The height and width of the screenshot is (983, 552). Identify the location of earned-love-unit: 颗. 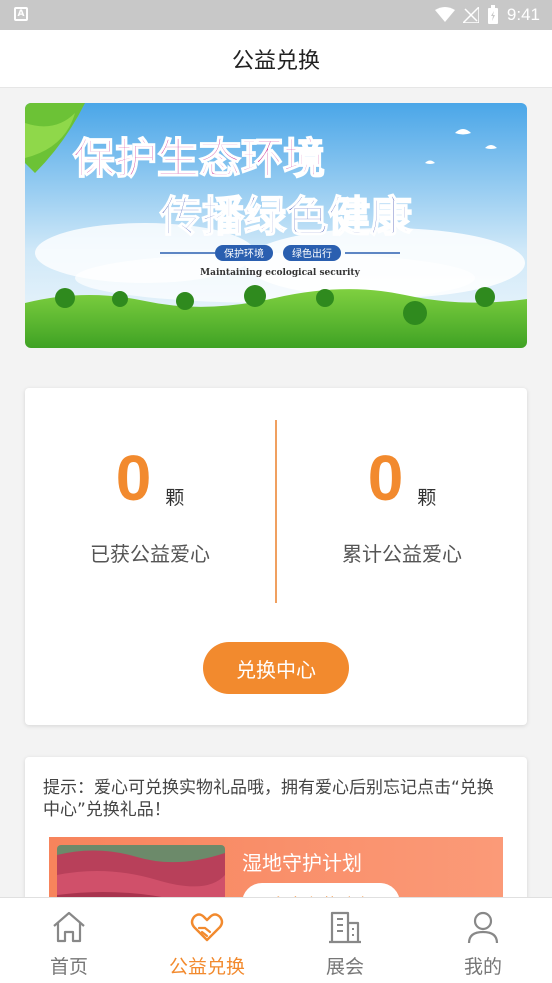
(175, 498).